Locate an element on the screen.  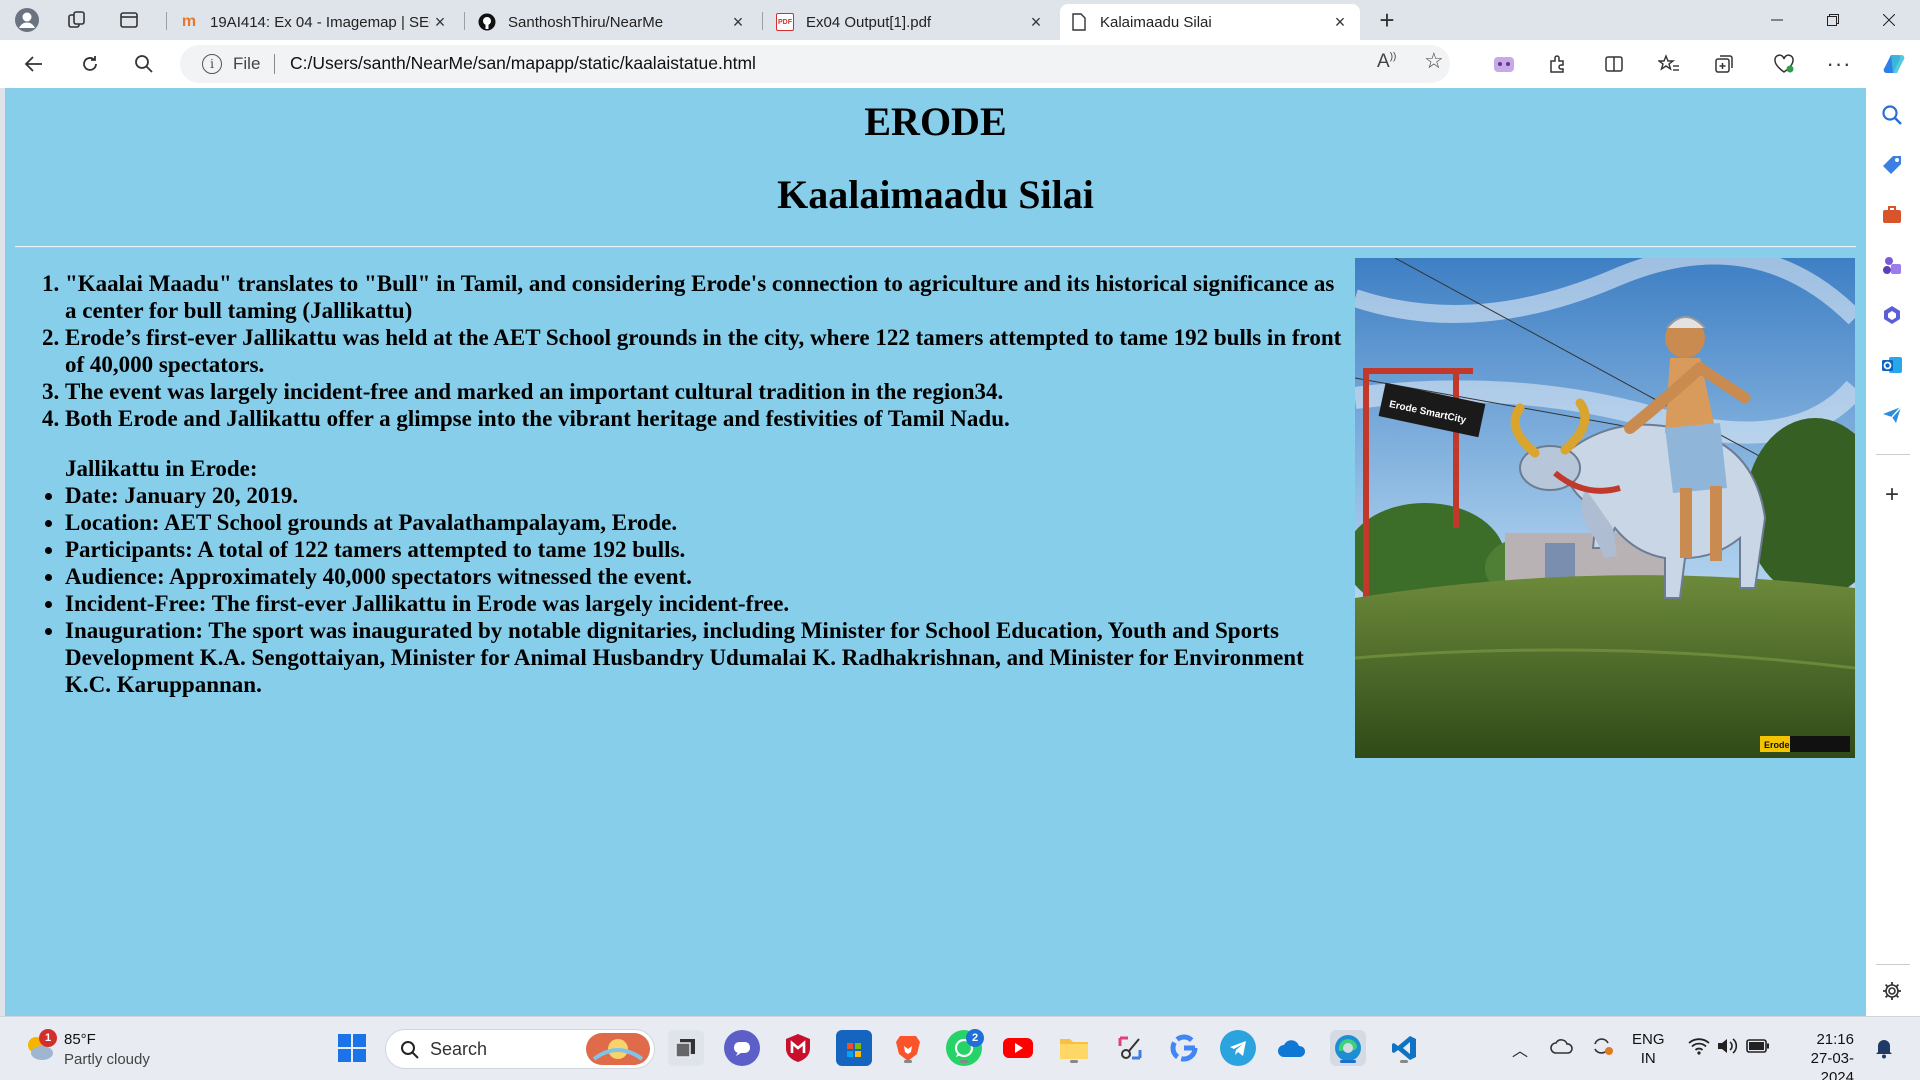
tab-kalaimaadu-silai: Kalaimaadu Silai × is located at coordinates (1210, 22).